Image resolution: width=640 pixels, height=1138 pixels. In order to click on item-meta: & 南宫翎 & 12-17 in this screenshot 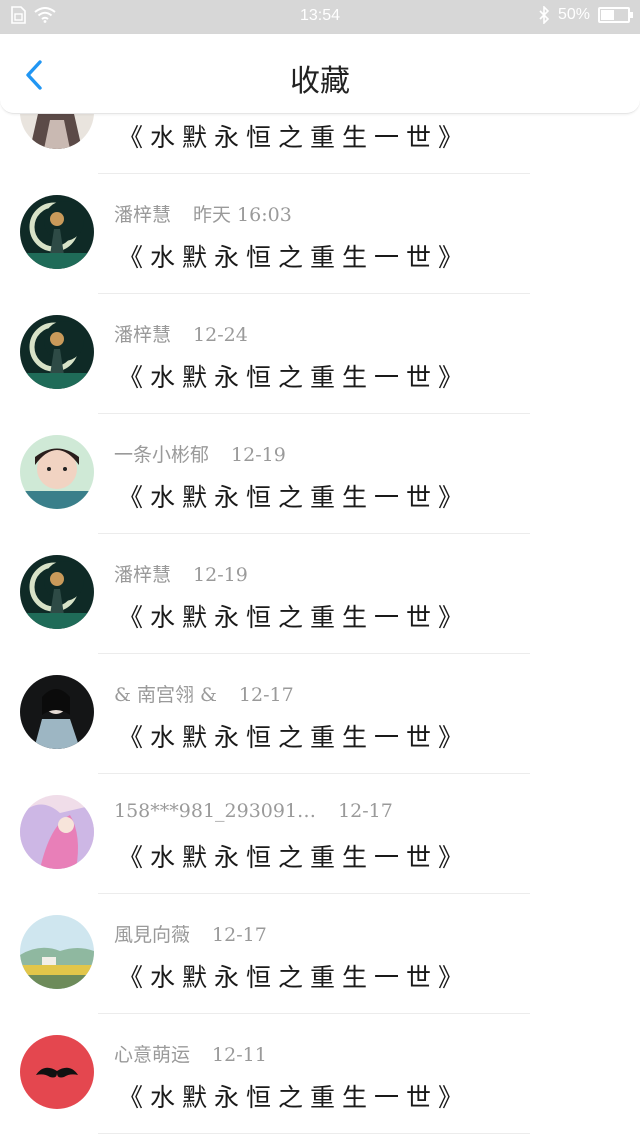, I will do `click(204, 693)`.